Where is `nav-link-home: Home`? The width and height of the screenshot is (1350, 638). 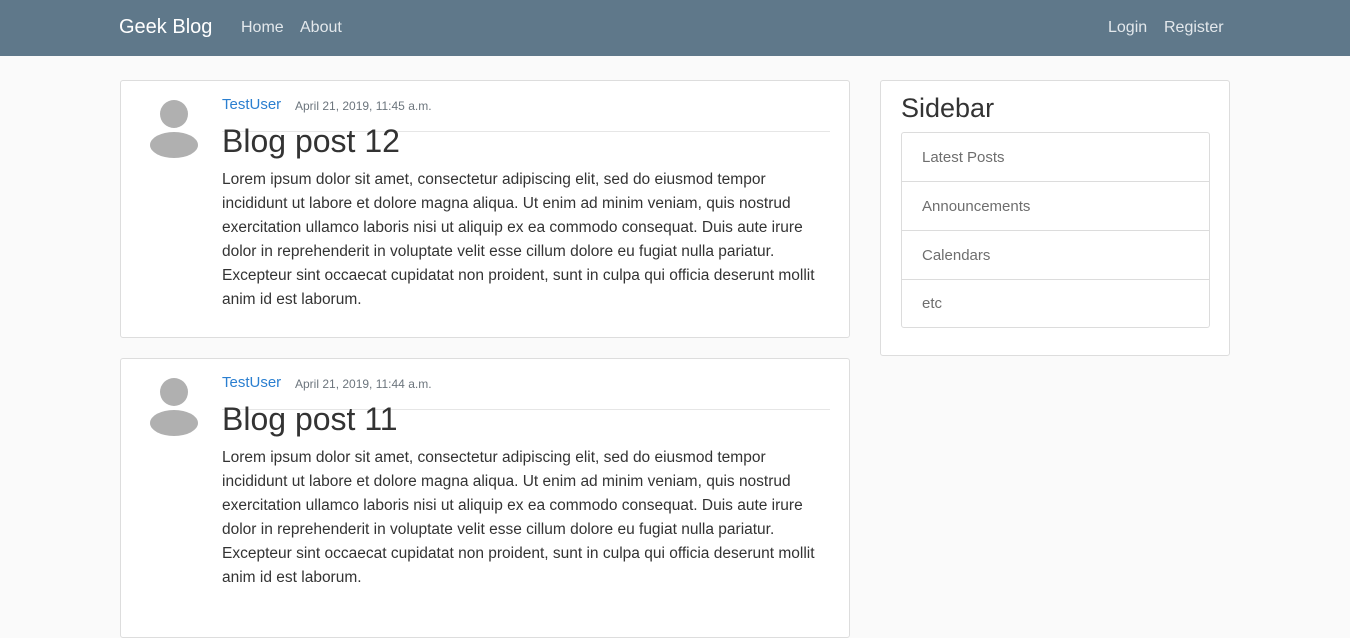 nav-link-home: Home is located at coordinates (262, 28).